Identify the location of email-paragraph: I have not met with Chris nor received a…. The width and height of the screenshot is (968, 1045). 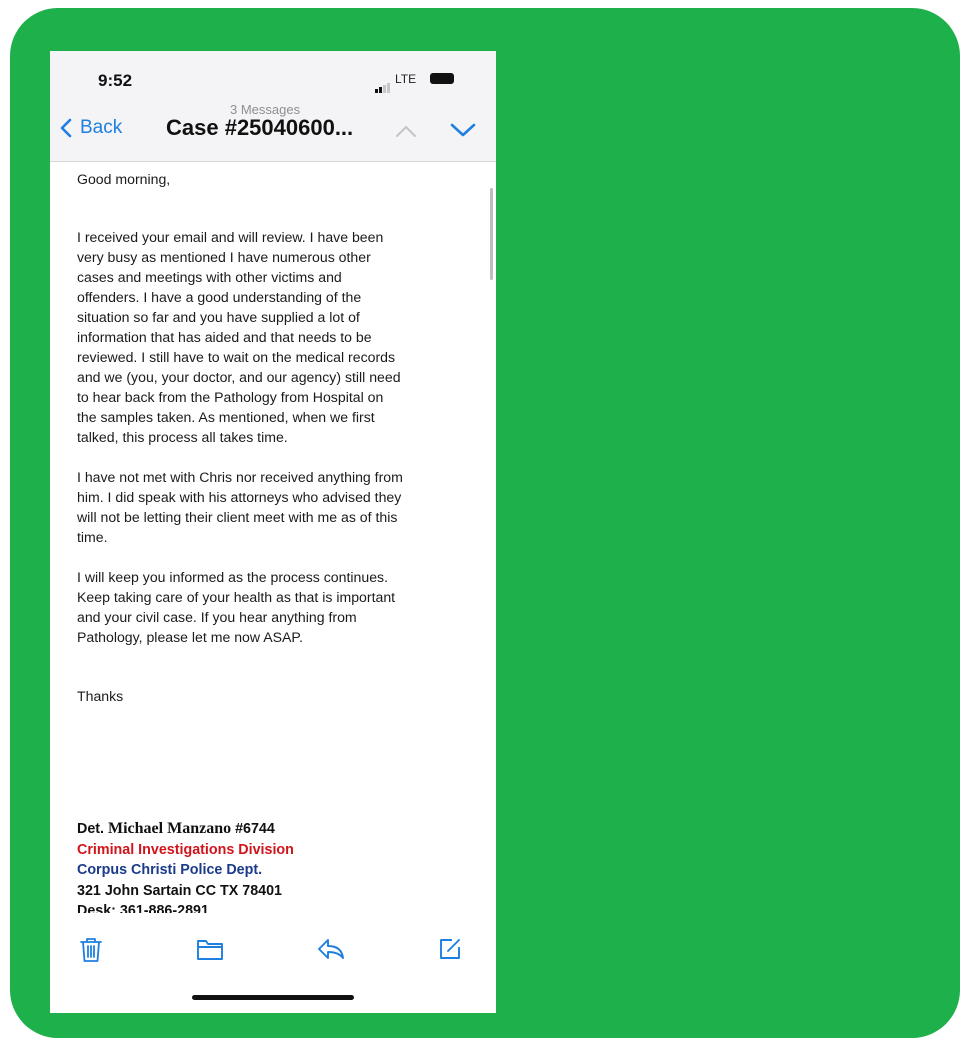
(240, 507).